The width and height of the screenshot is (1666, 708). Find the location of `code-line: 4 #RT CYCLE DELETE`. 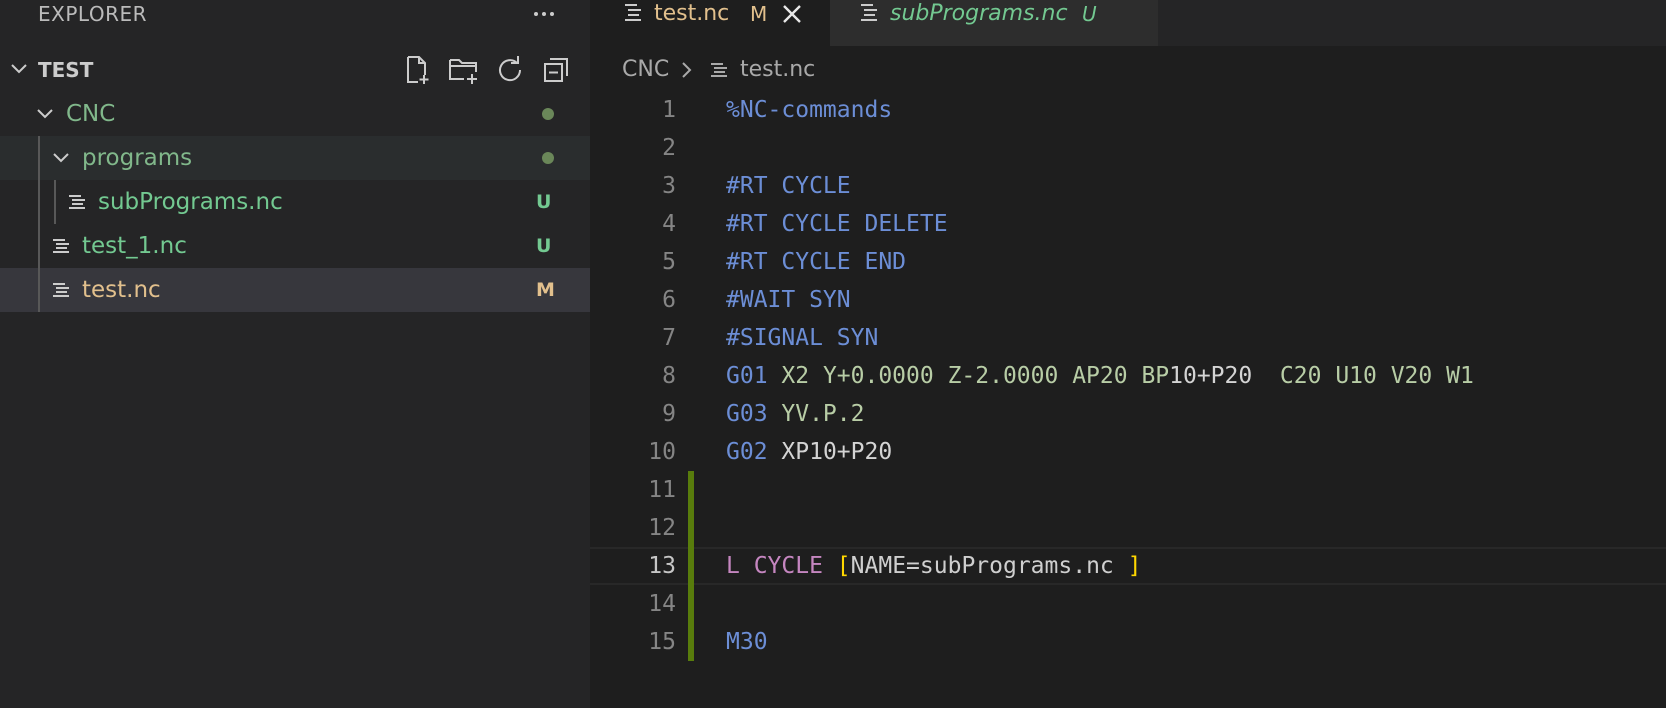

code-line: 4 #RT CYCLE DELETE is located at coordinates (1128, 224).